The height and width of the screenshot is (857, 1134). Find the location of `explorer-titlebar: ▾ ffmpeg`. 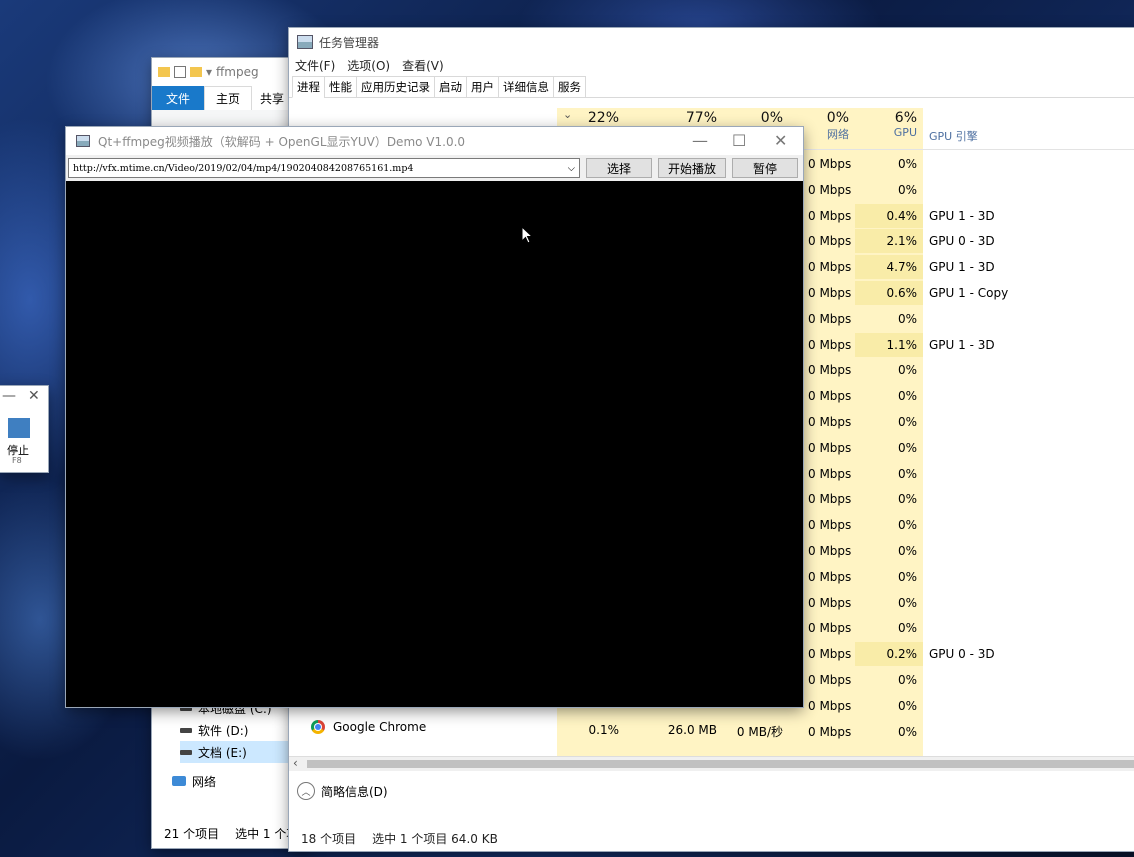

explorer-titlebar: ▾ ffmpeg is located at coordinates (232, 72).